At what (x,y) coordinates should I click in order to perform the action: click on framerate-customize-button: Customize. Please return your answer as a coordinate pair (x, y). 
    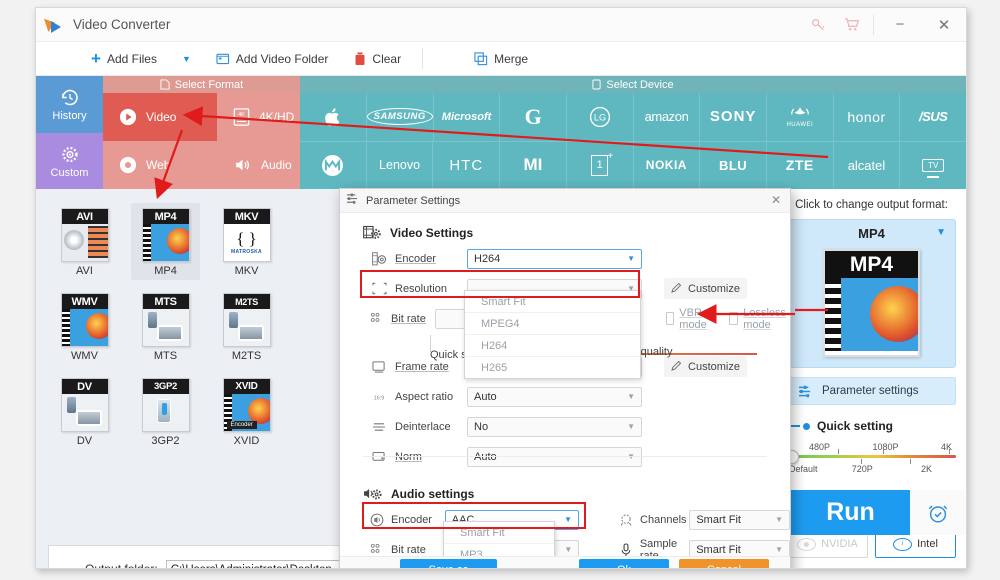
    Looking at the image, I should click on (705, 366).